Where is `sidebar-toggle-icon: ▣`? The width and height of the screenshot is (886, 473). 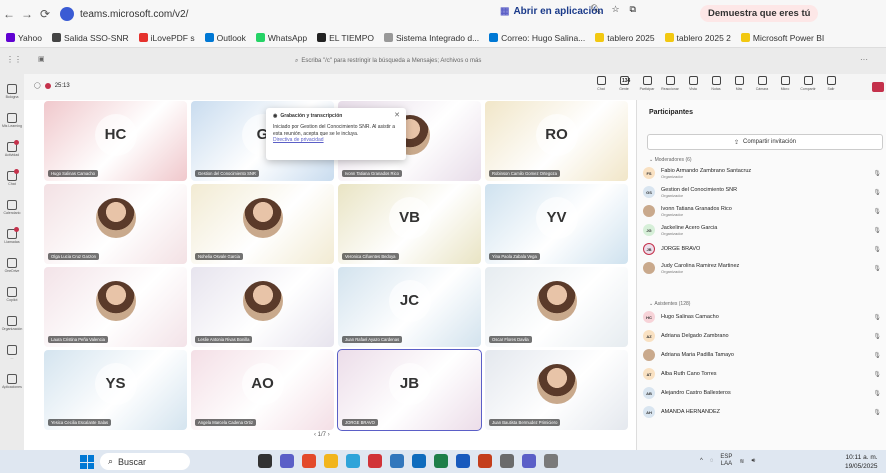 sidebar-toggle-icon: ▣ is located at coordinates (41, 59).